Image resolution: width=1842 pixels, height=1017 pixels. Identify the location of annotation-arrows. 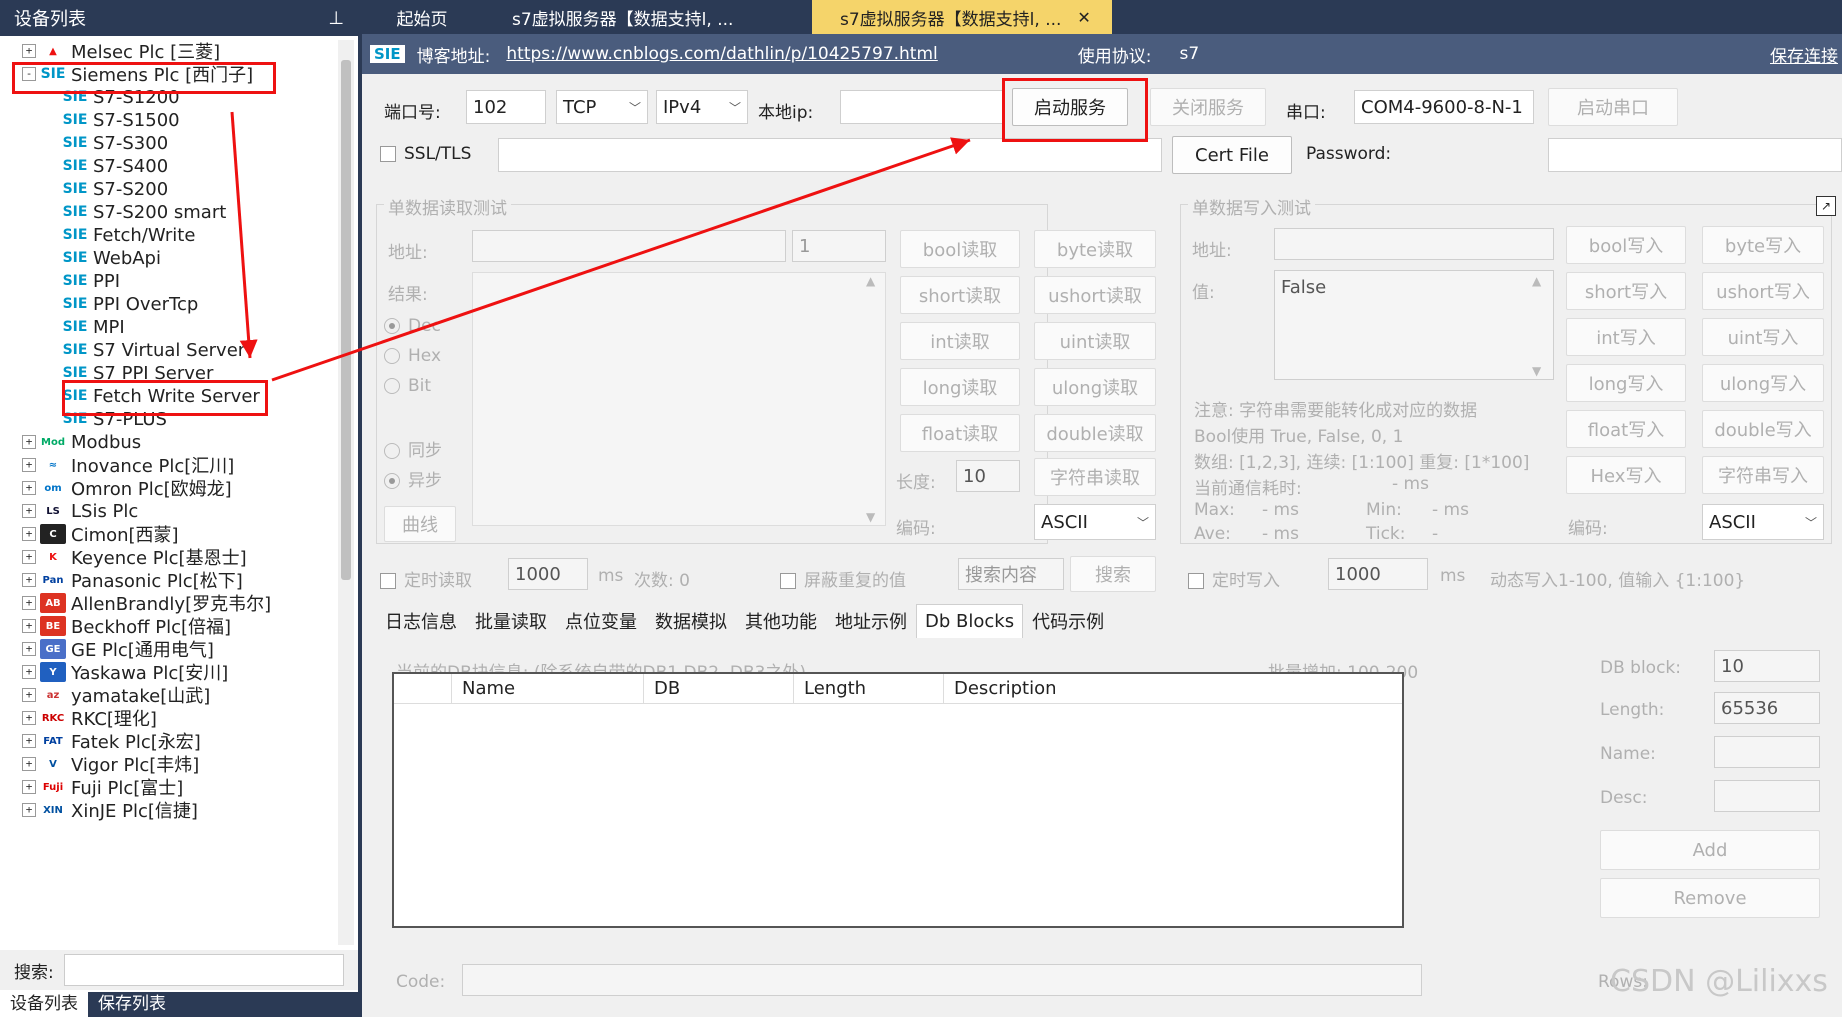
(600, 246).